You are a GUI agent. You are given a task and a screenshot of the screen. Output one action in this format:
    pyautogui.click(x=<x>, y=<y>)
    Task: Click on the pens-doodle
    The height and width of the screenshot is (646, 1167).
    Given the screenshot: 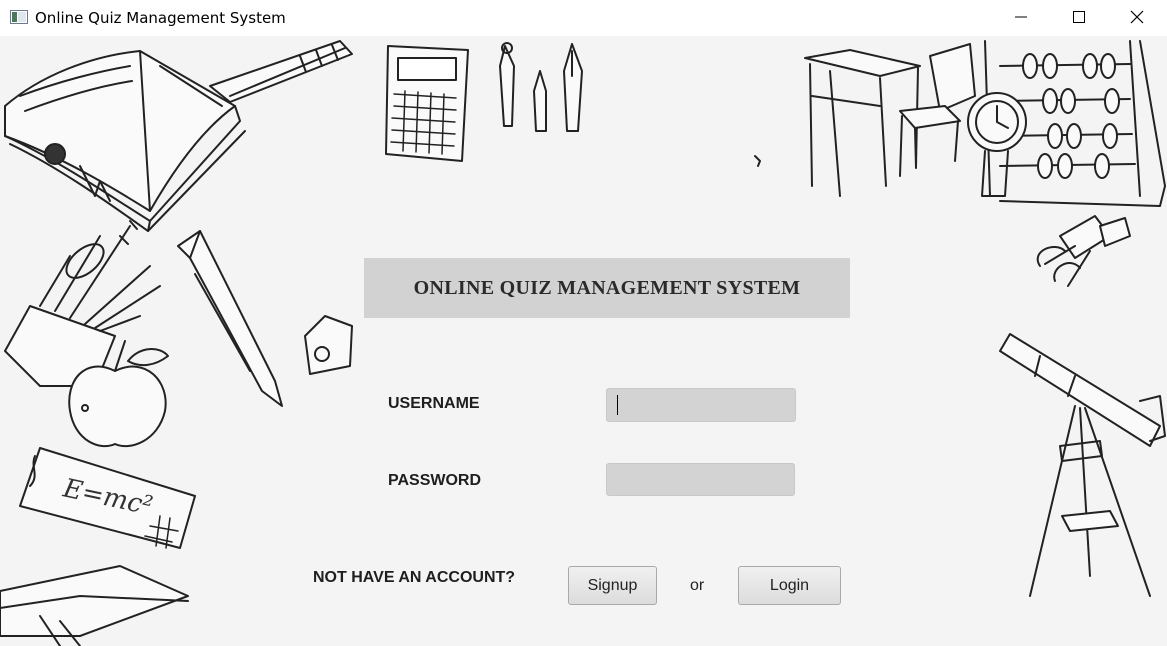 What is the action you would take?
    pyautogui.click(x=541, y=87)
    